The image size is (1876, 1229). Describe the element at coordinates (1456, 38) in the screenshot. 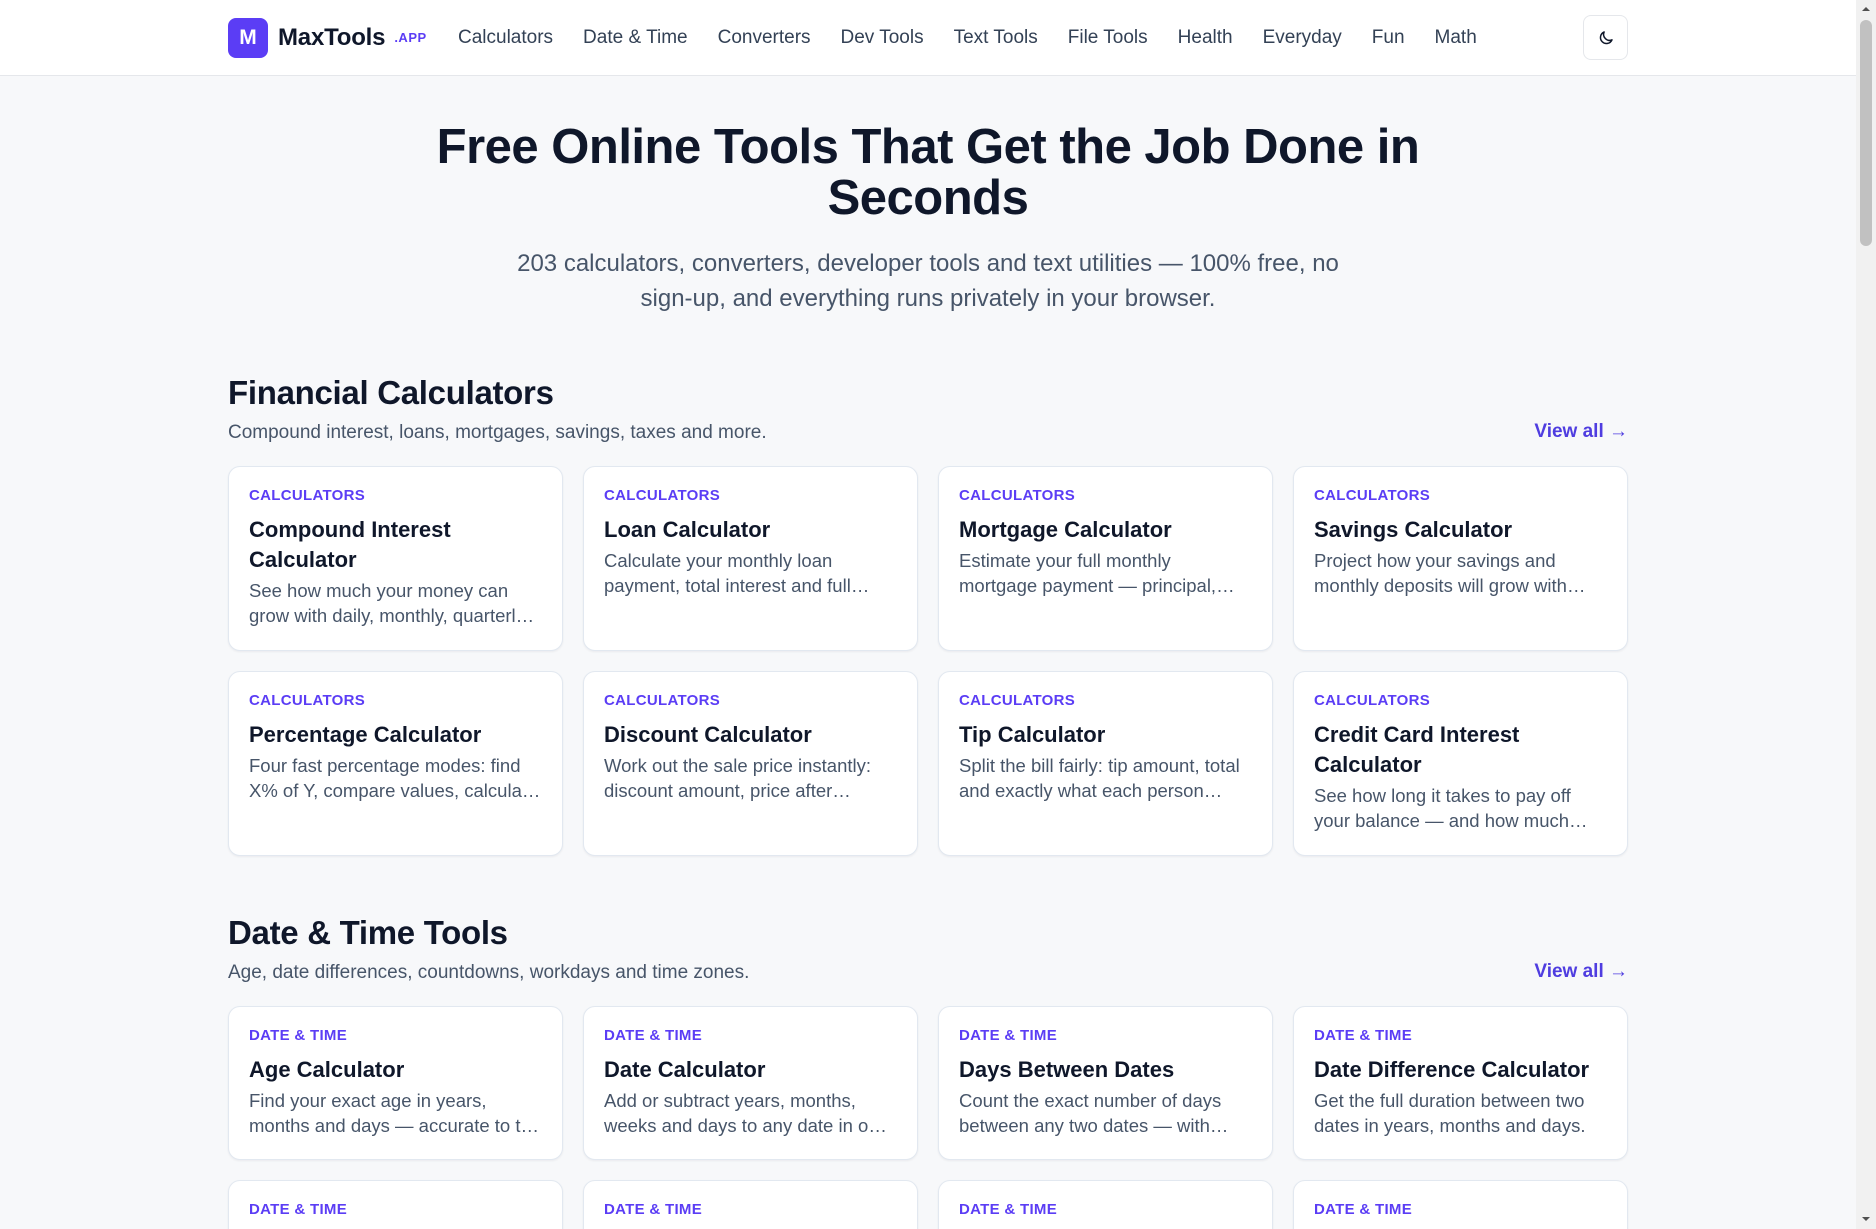

I see `nav-math: Math` at that location.